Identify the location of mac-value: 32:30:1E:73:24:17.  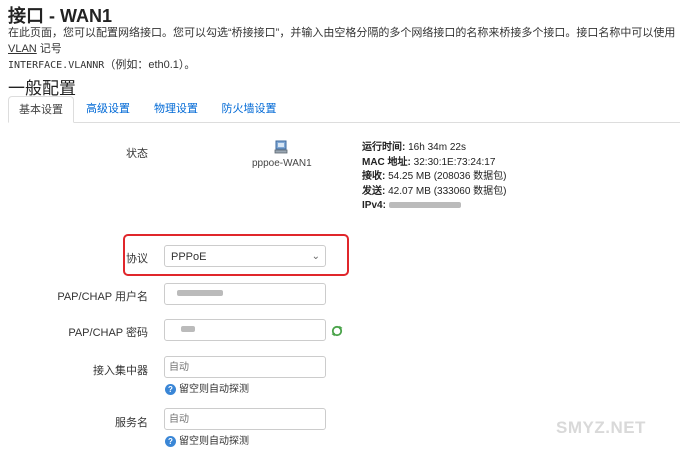
(454, 162).